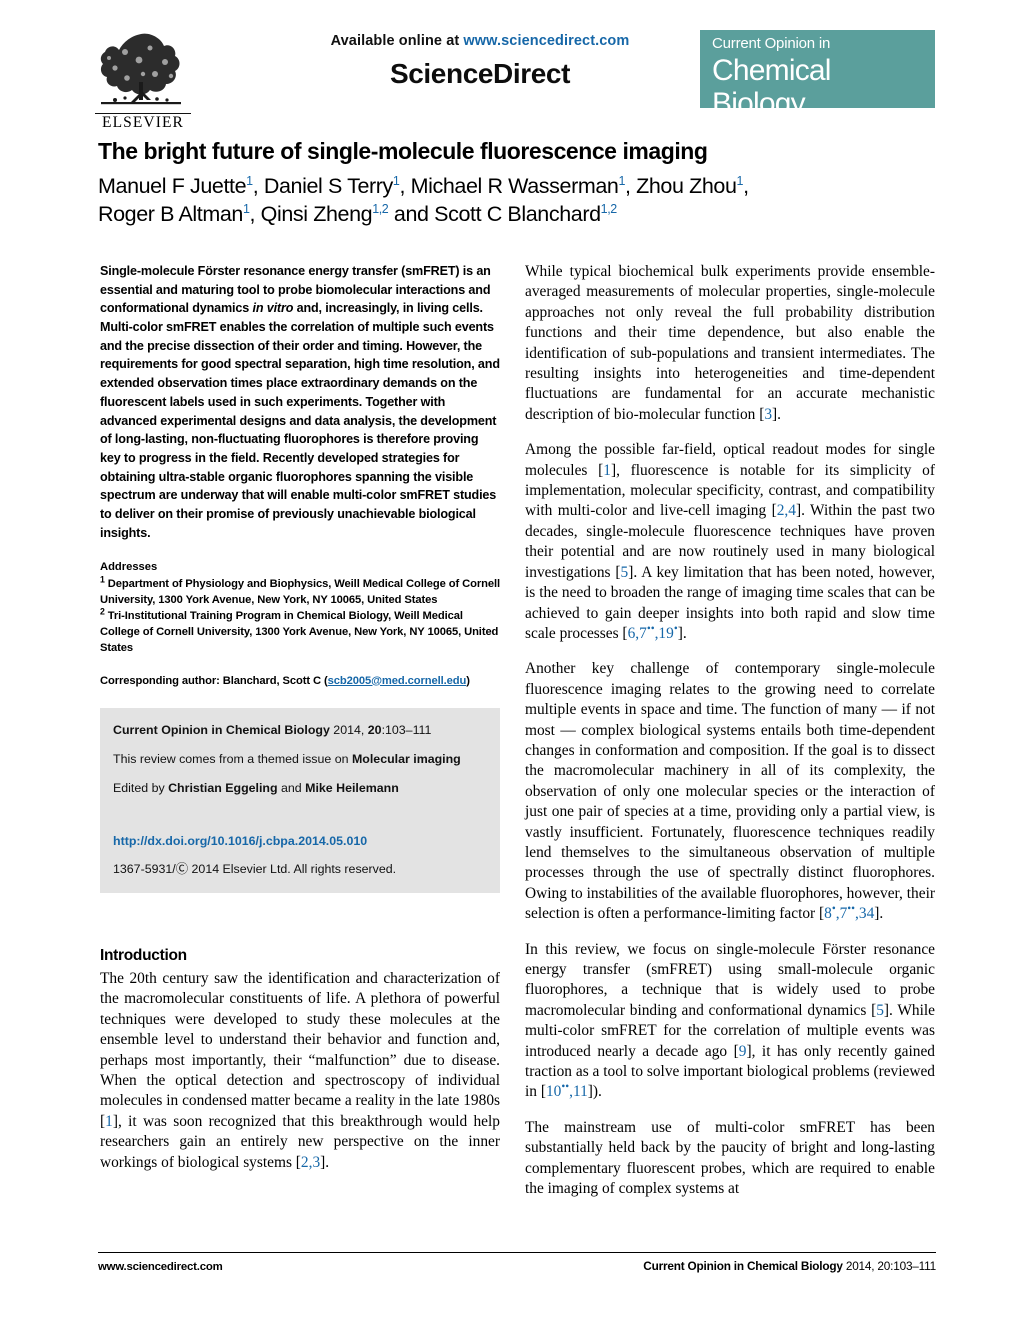 The height and width of the screenshot is (1323, 1020). What do you see at coordinates (880, 1010) in the screenshot?
I see `citation-ref: 5` at bounding box center [880, 1010].